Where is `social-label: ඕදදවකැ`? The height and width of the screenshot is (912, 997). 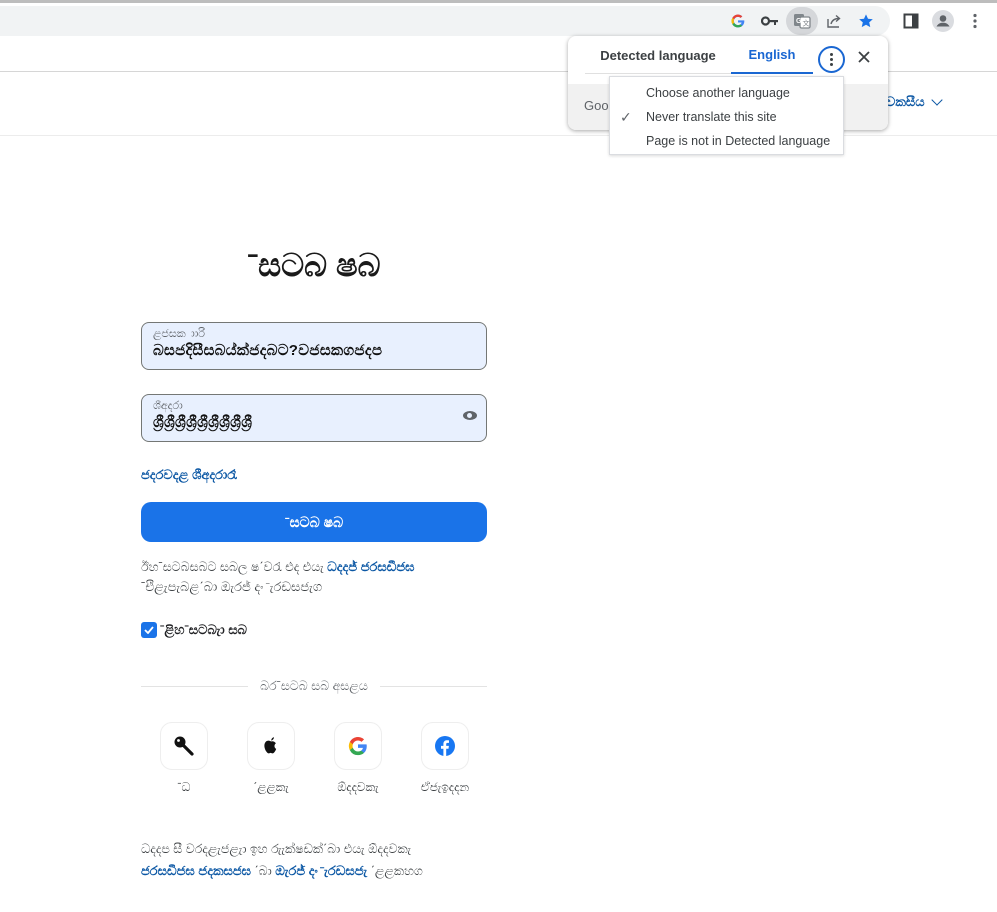
social-label: ඕදදවකැ is located at coordinates (358, 787).